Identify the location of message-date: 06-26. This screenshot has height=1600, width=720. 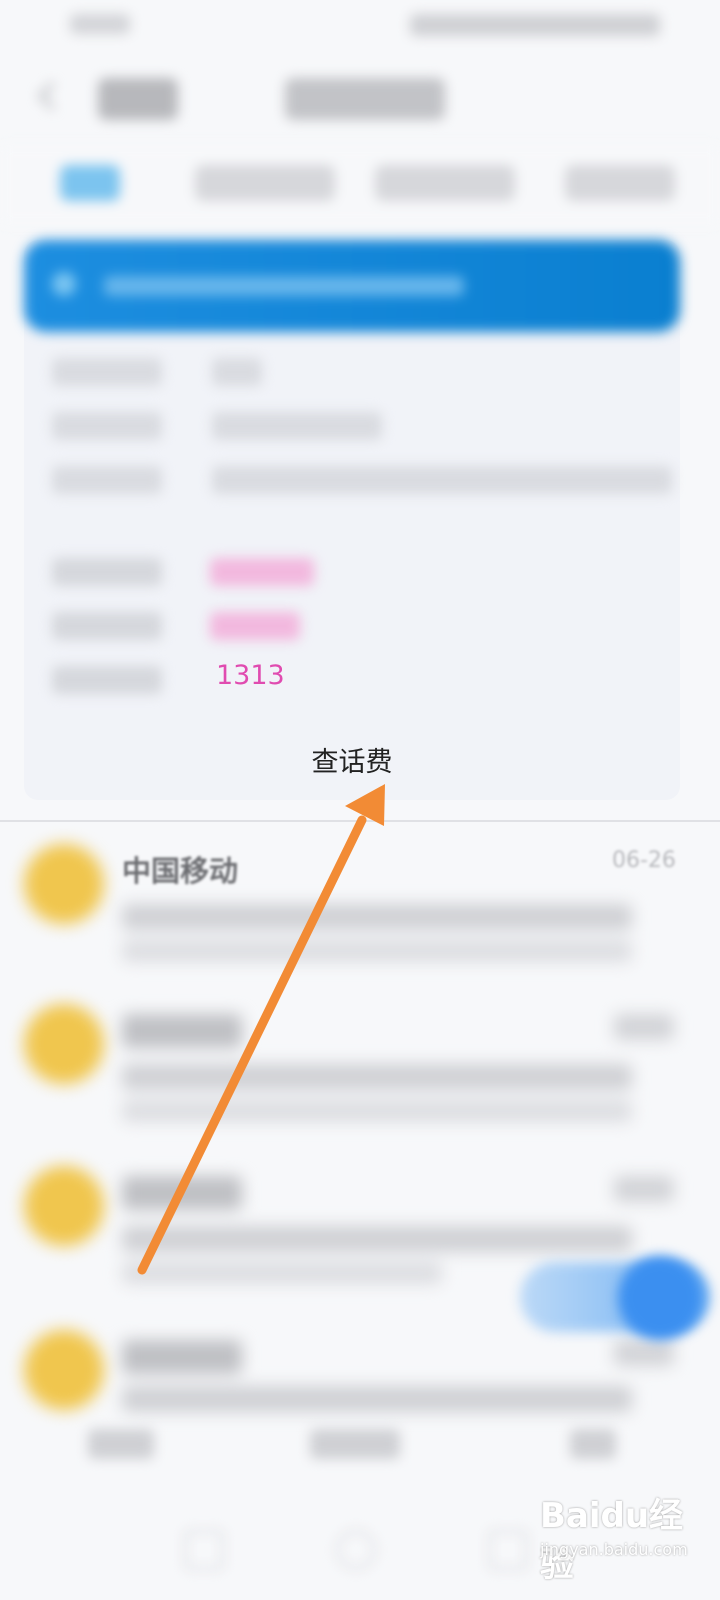
(644, 860).